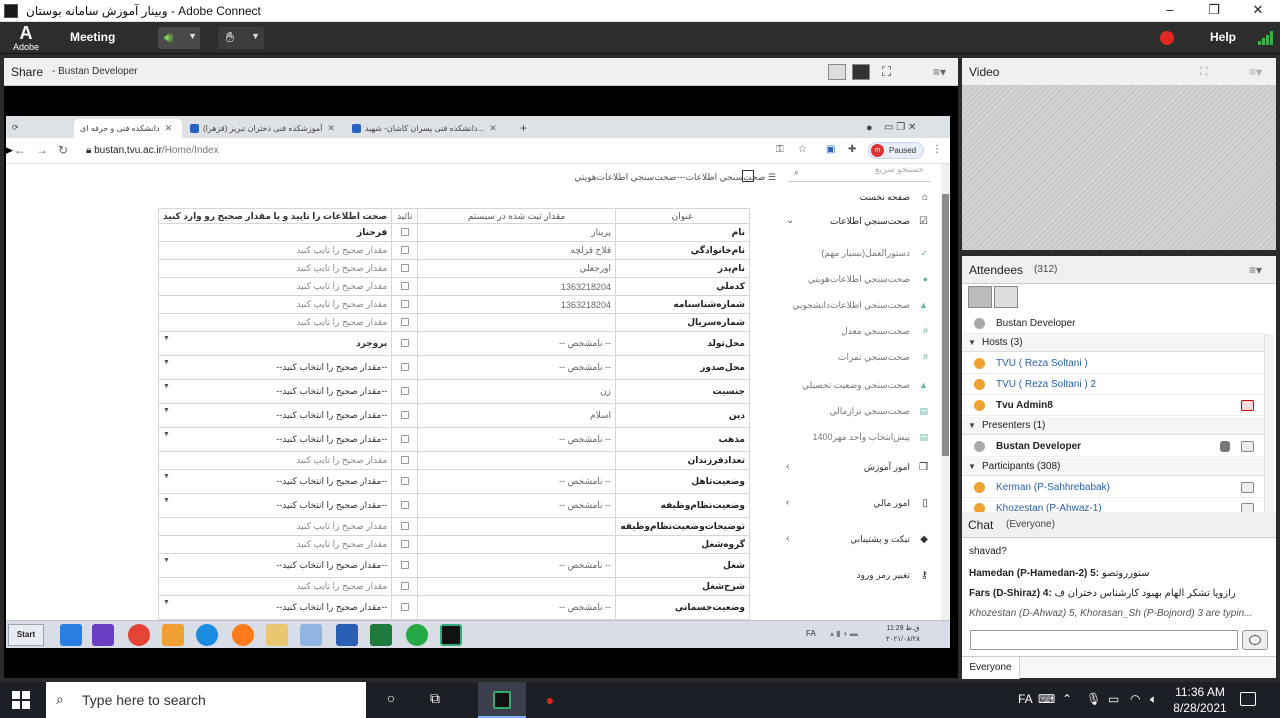 This screenshot has width=1280, height=718. What do you see at coordinates (275, 232) in the screenshot?
I see `correct-value-input: فرحناز` at bounding box center [275, 232].